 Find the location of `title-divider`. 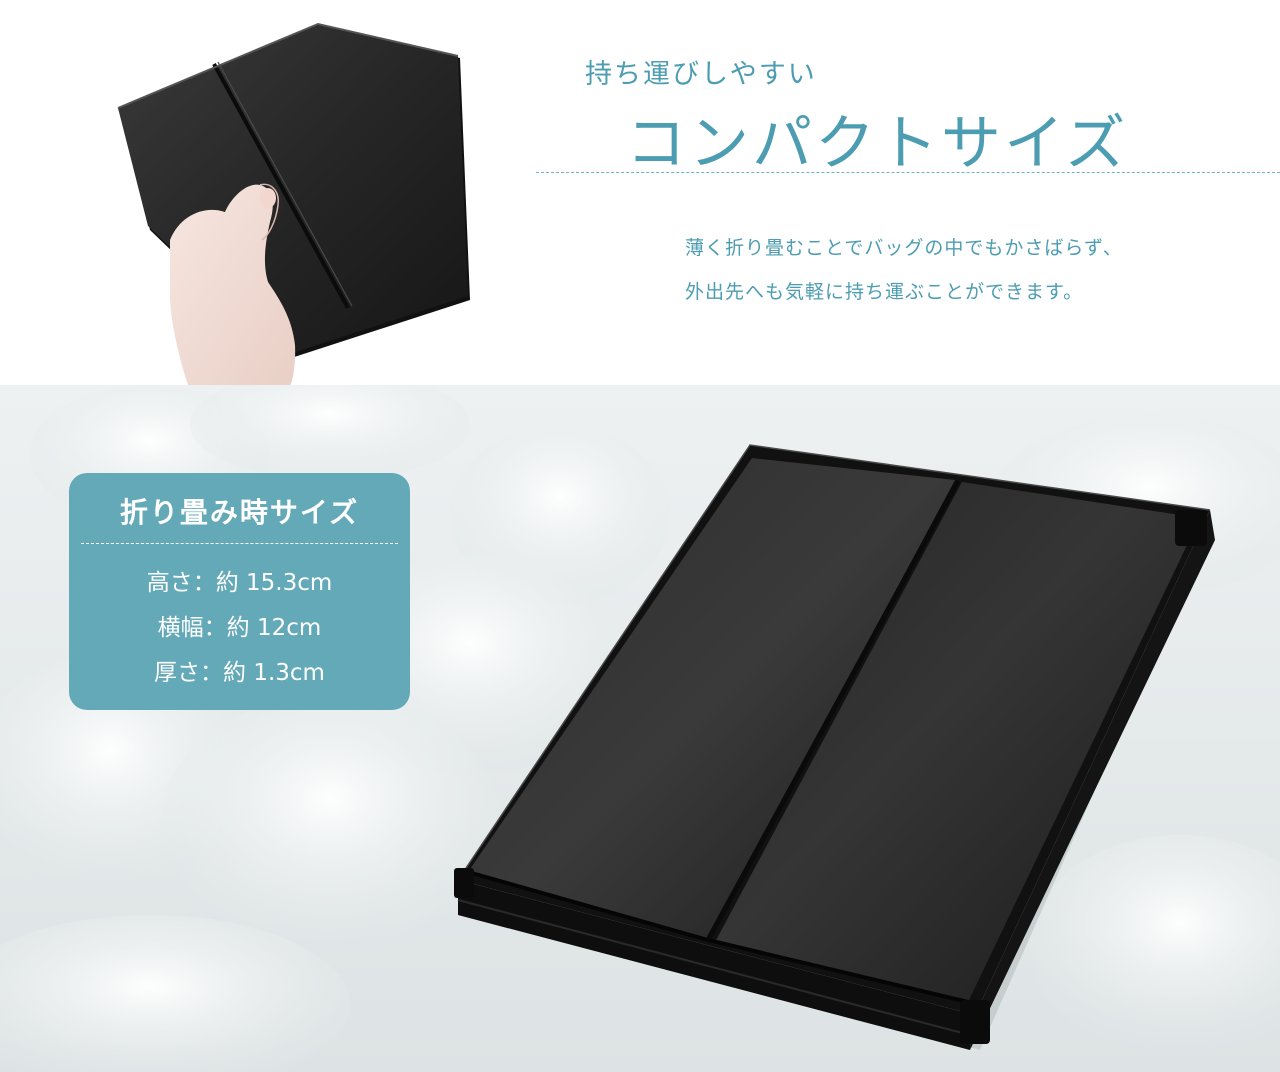

title-divider is located at coordinates (908, 172).